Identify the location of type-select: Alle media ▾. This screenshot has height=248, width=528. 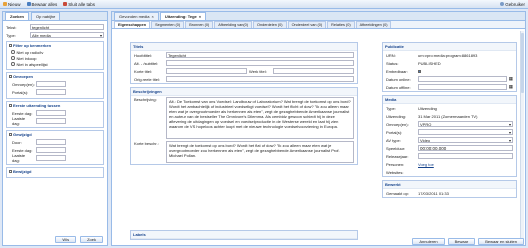
(67, 35).